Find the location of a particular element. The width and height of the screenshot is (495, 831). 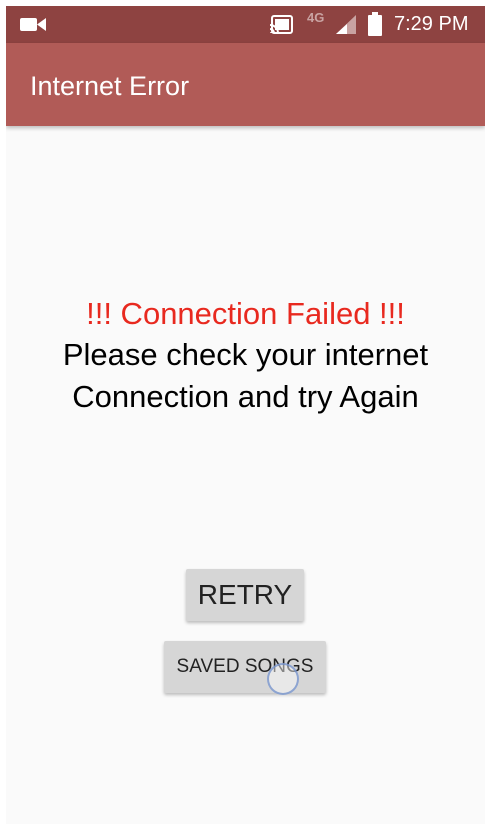

network-type-label: 4G is located at coordinates (316, 17).